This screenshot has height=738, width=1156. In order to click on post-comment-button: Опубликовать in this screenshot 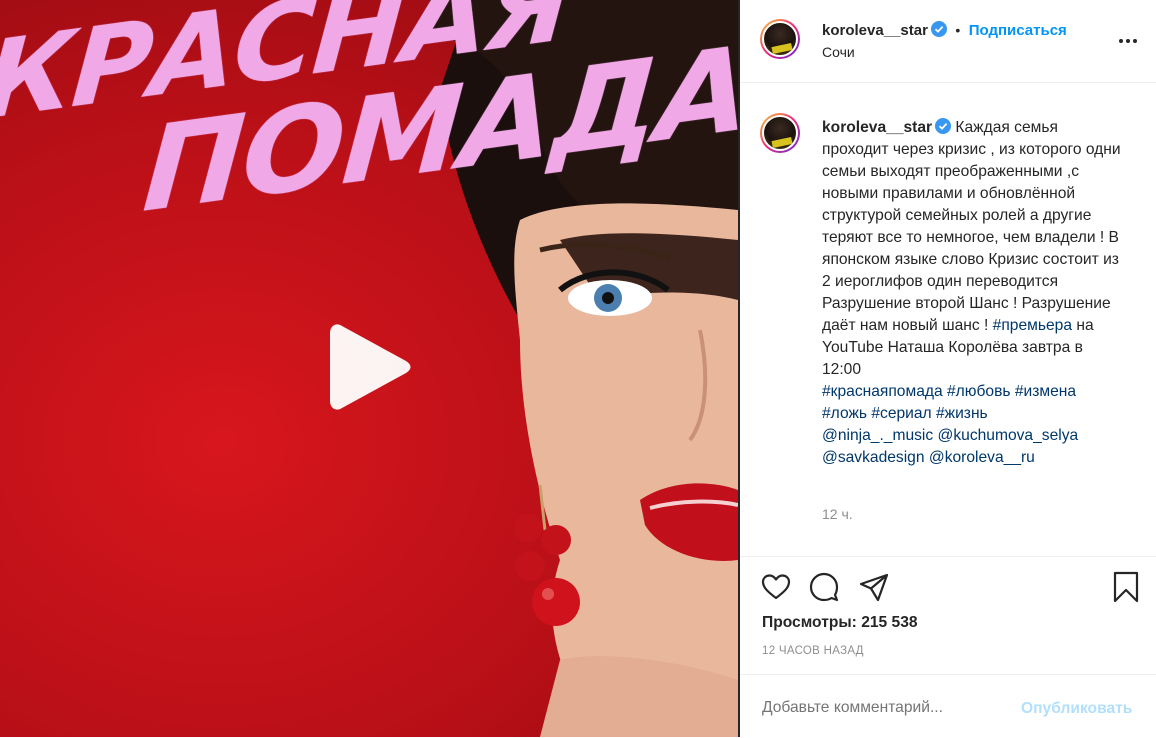, I will do `click(1076, 709)`.